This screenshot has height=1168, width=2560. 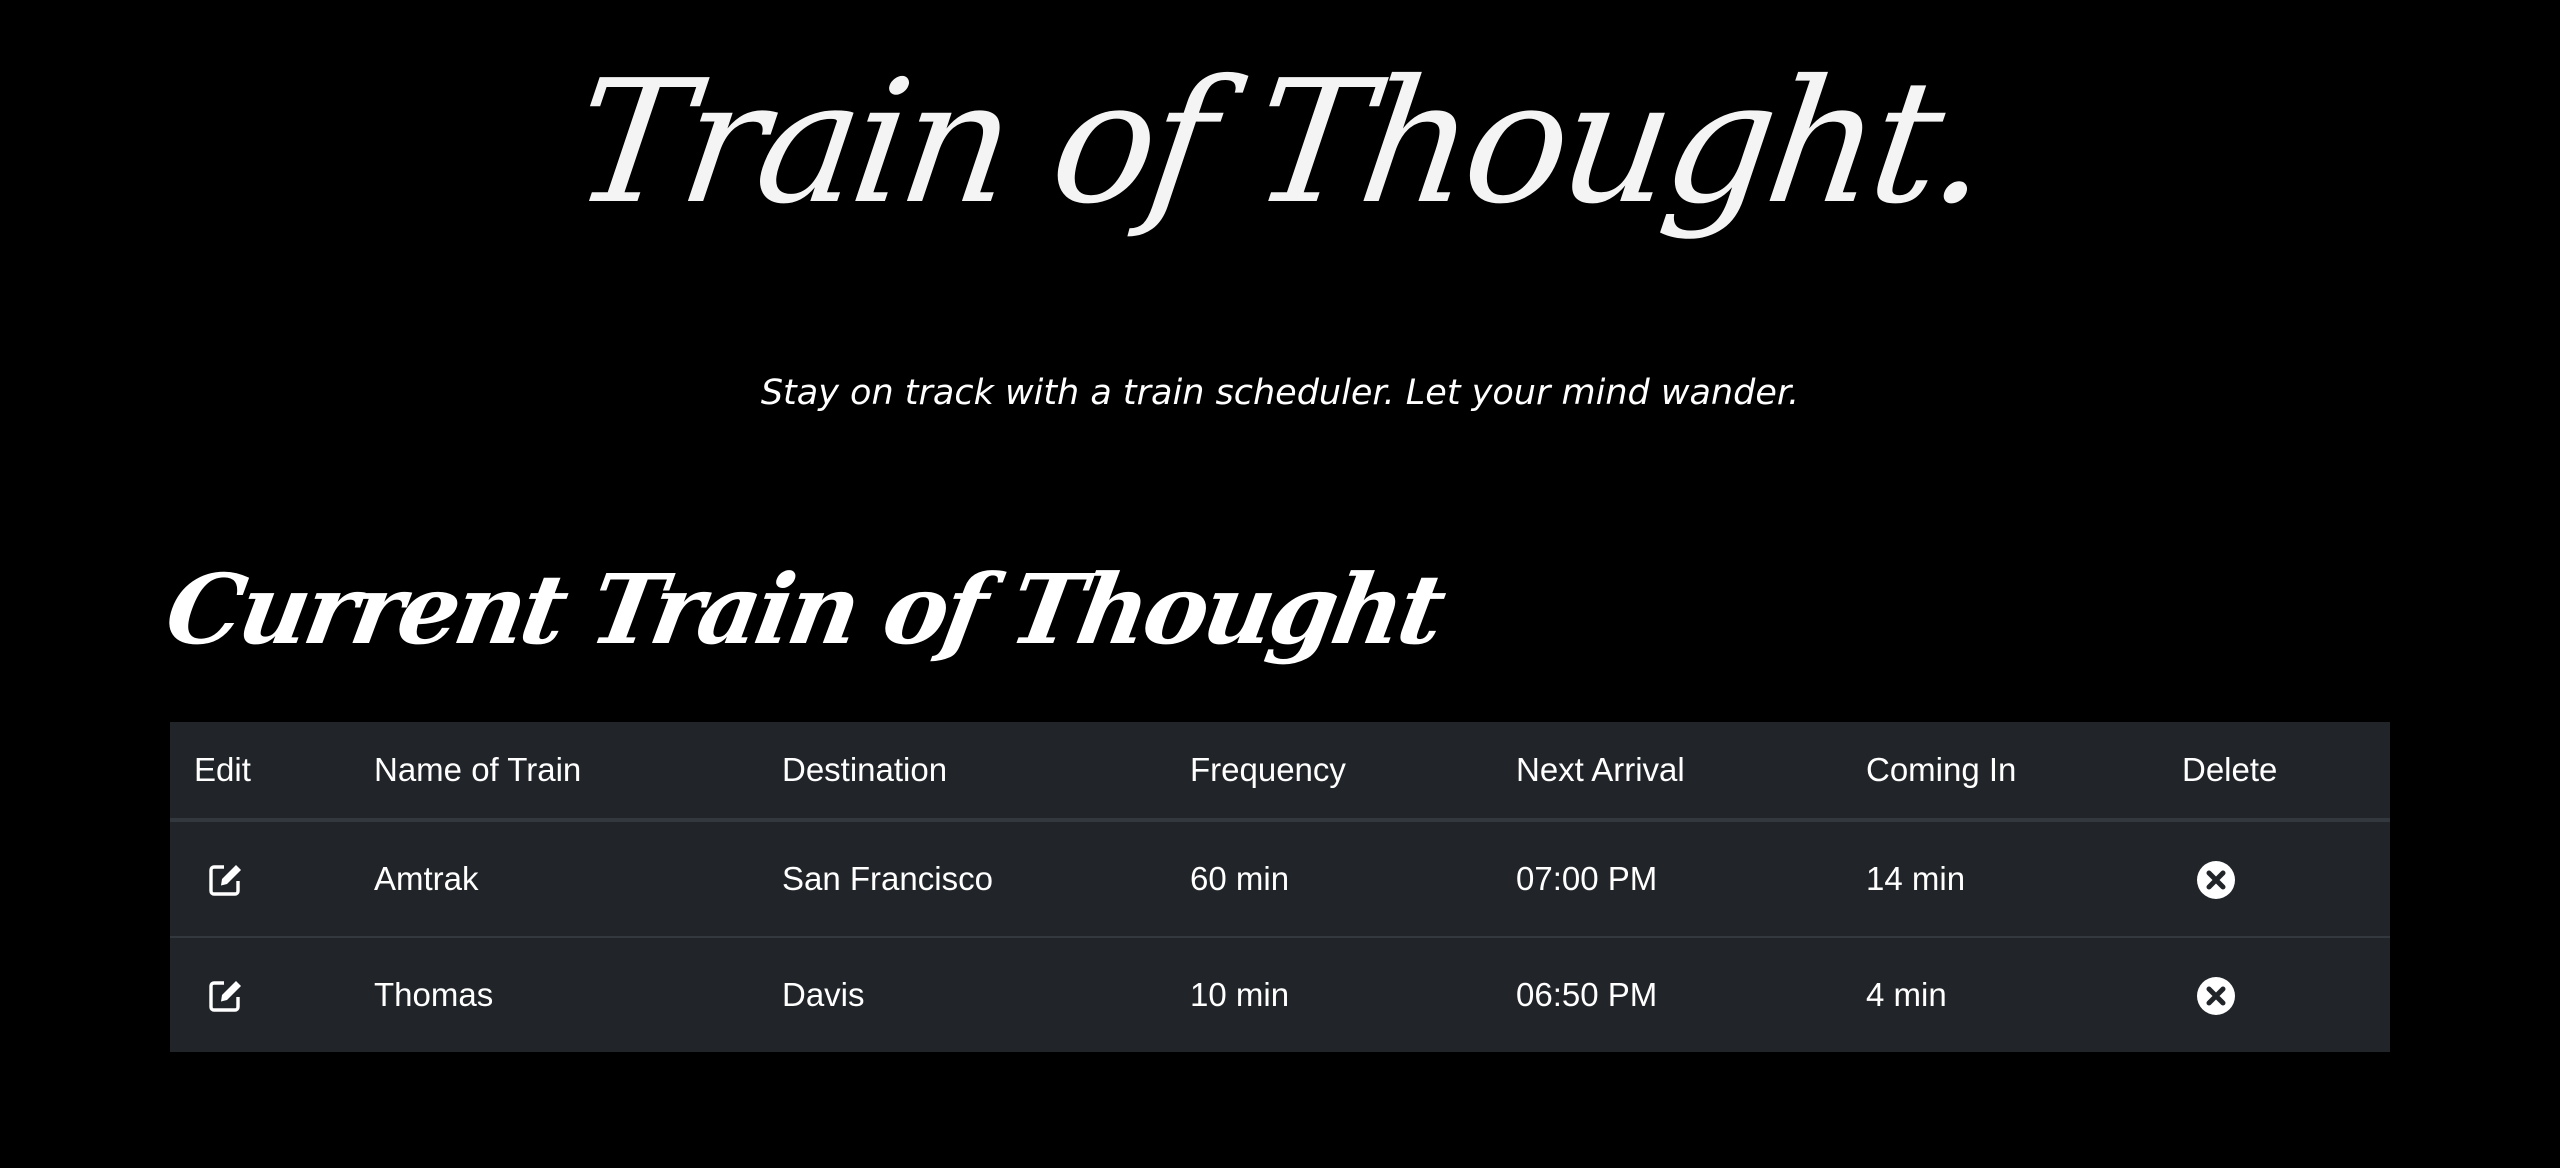 I want to click on column-header-destination: Destination, so click(x=962, y=772).